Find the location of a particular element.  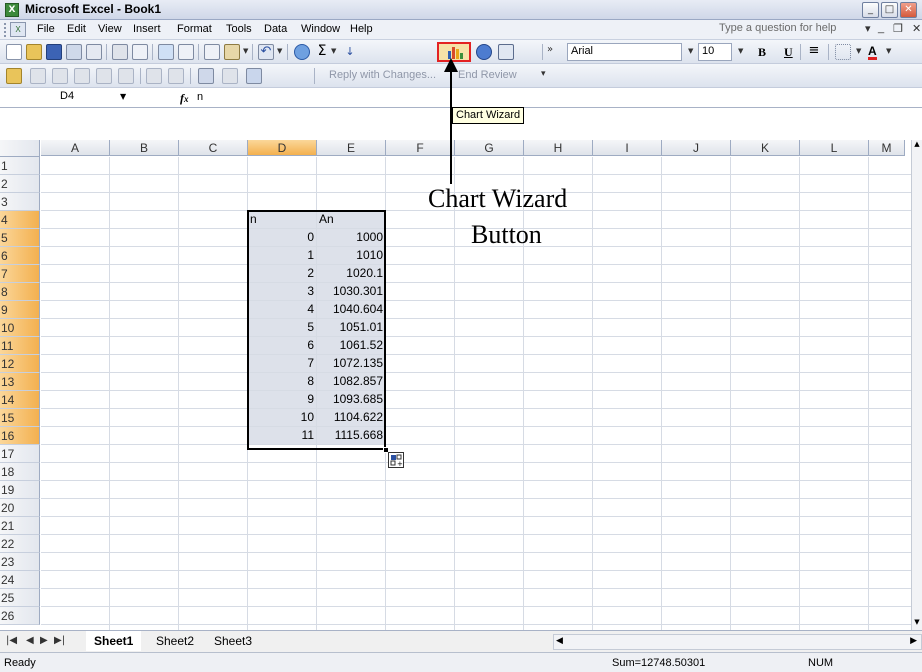

cell-an: 1030.301 is located at coordinates (351, 291).